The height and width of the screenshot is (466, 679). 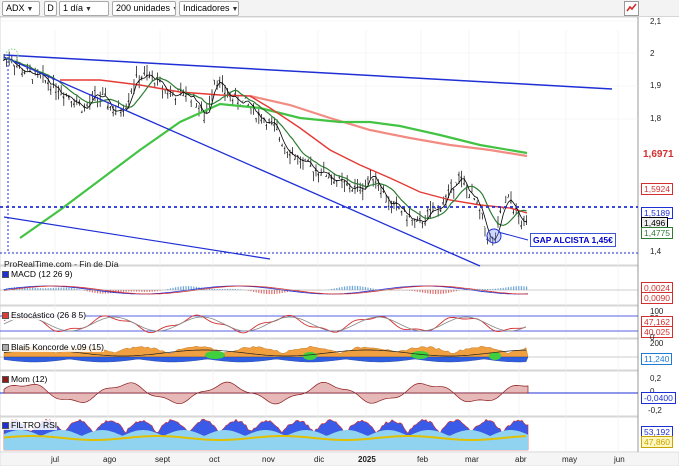 I want to click on x-tick: abr, so click(x=521, y=459).